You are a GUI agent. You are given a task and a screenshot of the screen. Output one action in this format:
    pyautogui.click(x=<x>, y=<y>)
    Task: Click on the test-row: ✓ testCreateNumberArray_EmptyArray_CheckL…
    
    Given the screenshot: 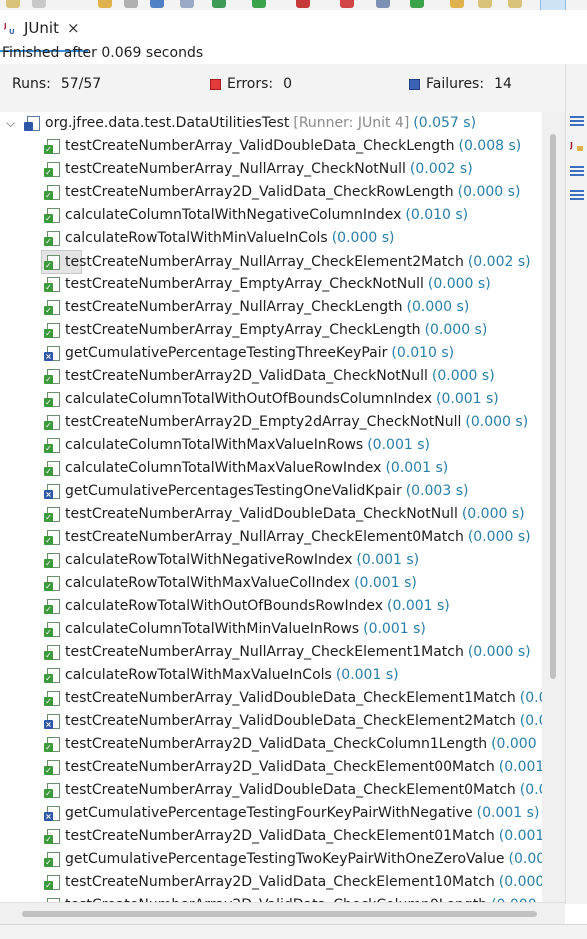 What is the action you would take?
    pyautogui.click(x=302, y=330)
    